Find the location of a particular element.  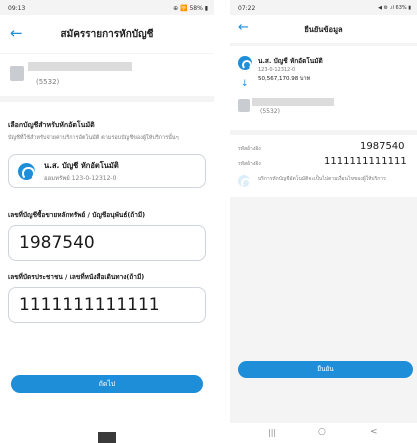

home-icon: ○ is located at coordinates (322, 432).